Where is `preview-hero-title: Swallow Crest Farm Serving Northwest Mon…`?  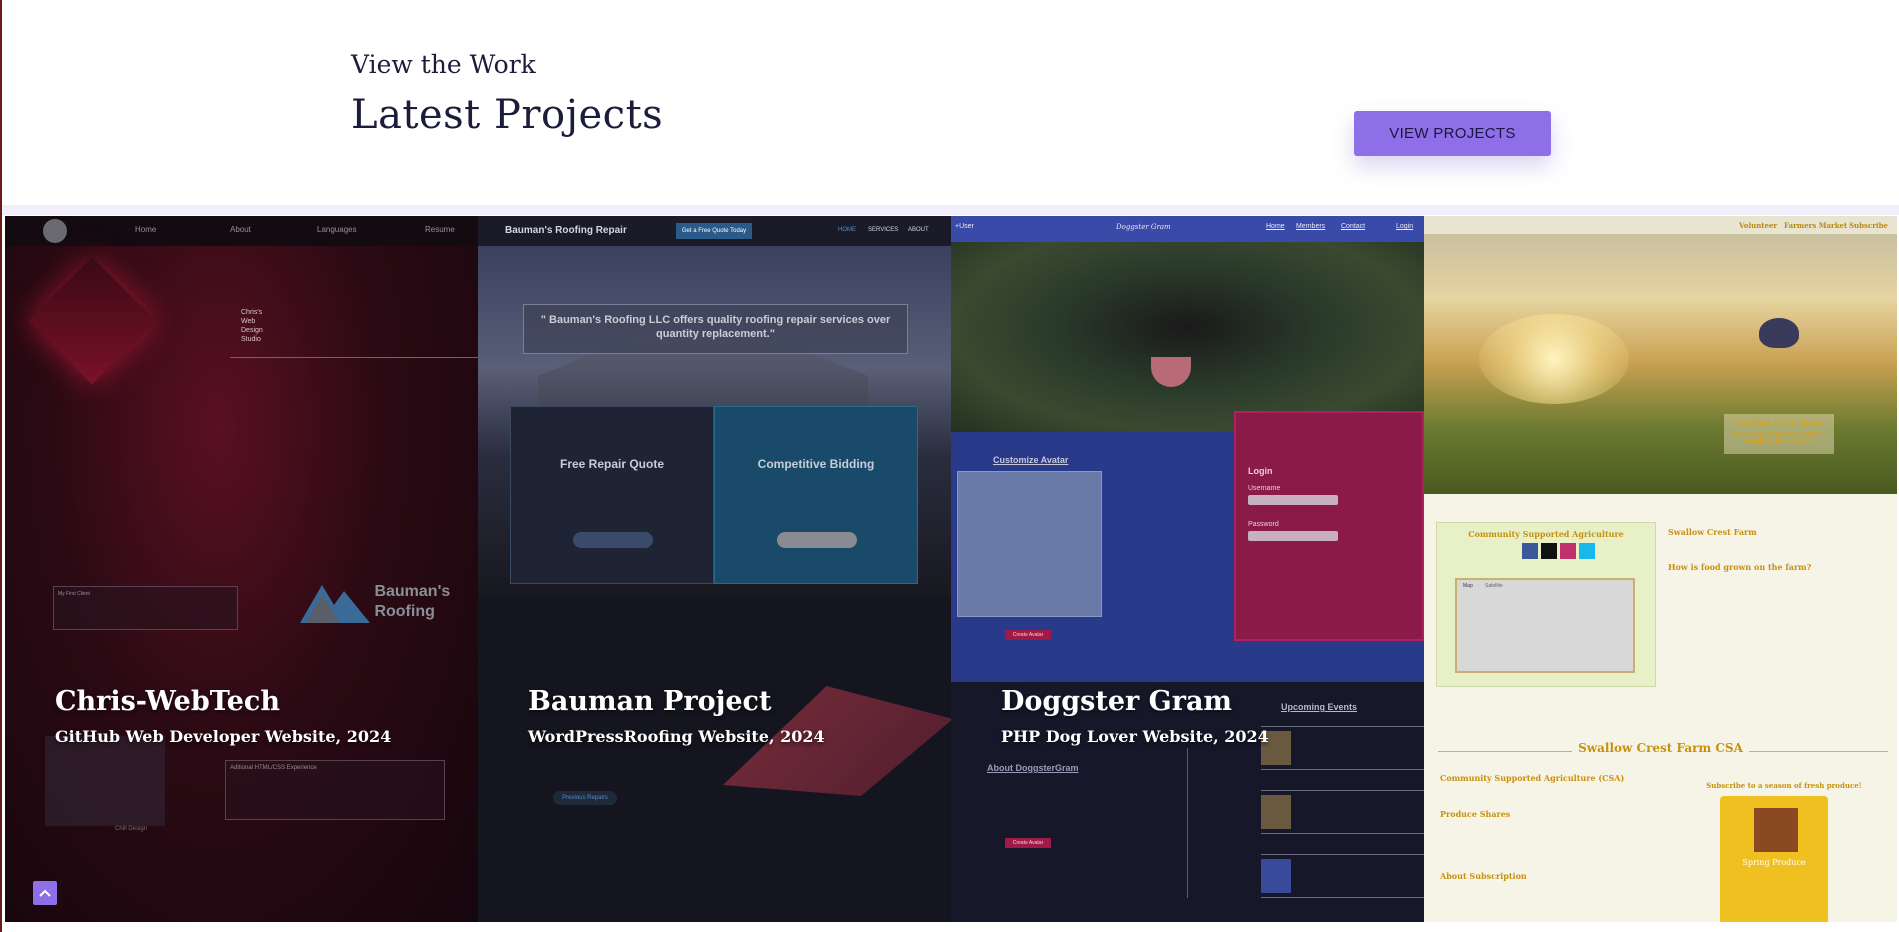
preview-hero-title: Swallow Crest Farm Serving Northwest Mon… is located at coordinates (1779, 434).